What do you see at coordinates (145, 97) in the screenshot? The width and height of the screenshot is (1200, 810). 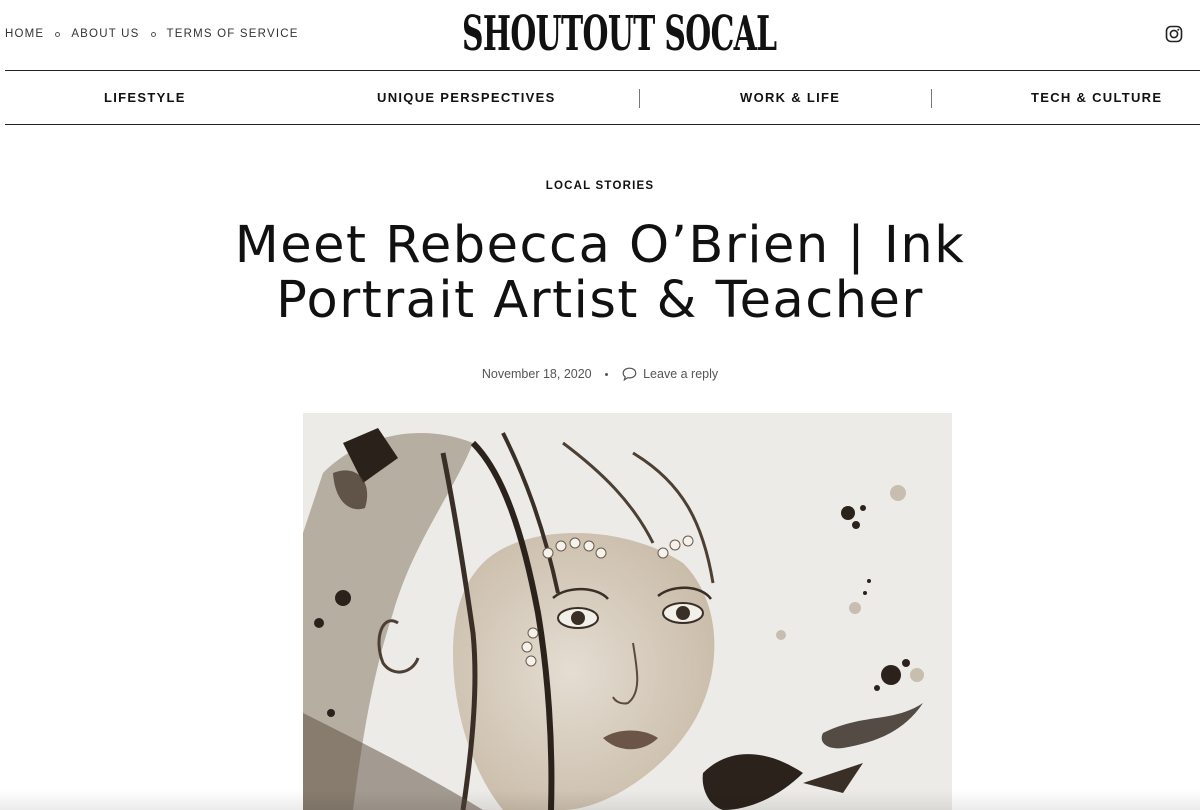 I see `category-lifestyle: LIFESTYLE` at bounding box center [145, 97].